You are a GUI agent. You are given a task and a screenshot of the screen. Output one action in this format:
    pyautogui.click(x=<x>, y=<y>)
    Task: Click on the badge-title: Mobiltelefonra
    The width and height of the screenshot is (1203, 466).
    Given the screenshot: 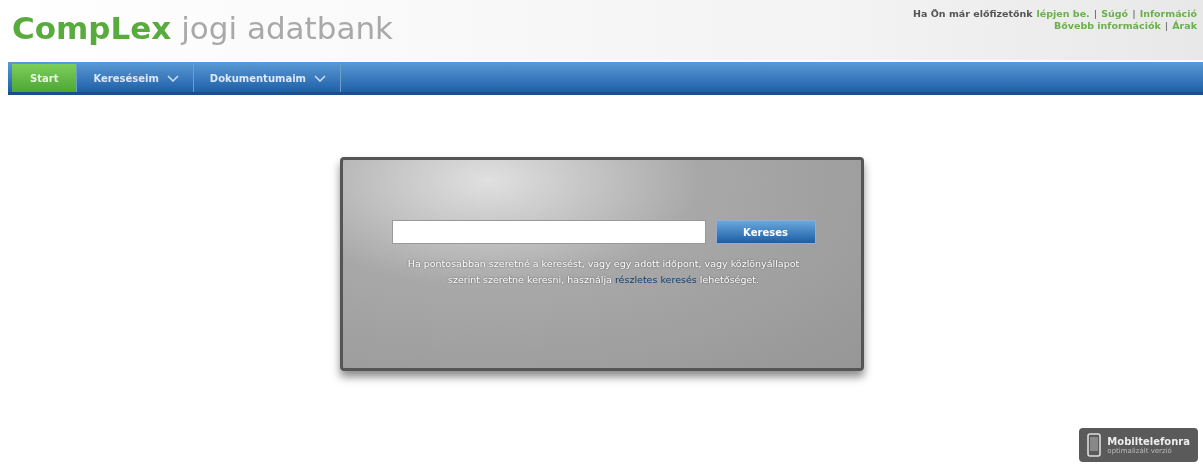 What is the action you would take?
    pyautogui.click(x=1148, y=441)
    